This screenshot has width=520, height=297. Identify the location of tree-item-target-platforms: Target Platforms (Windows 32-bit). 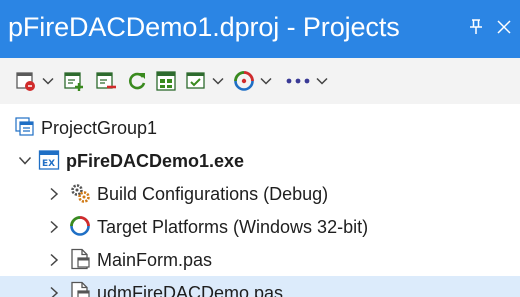
(260, 226).